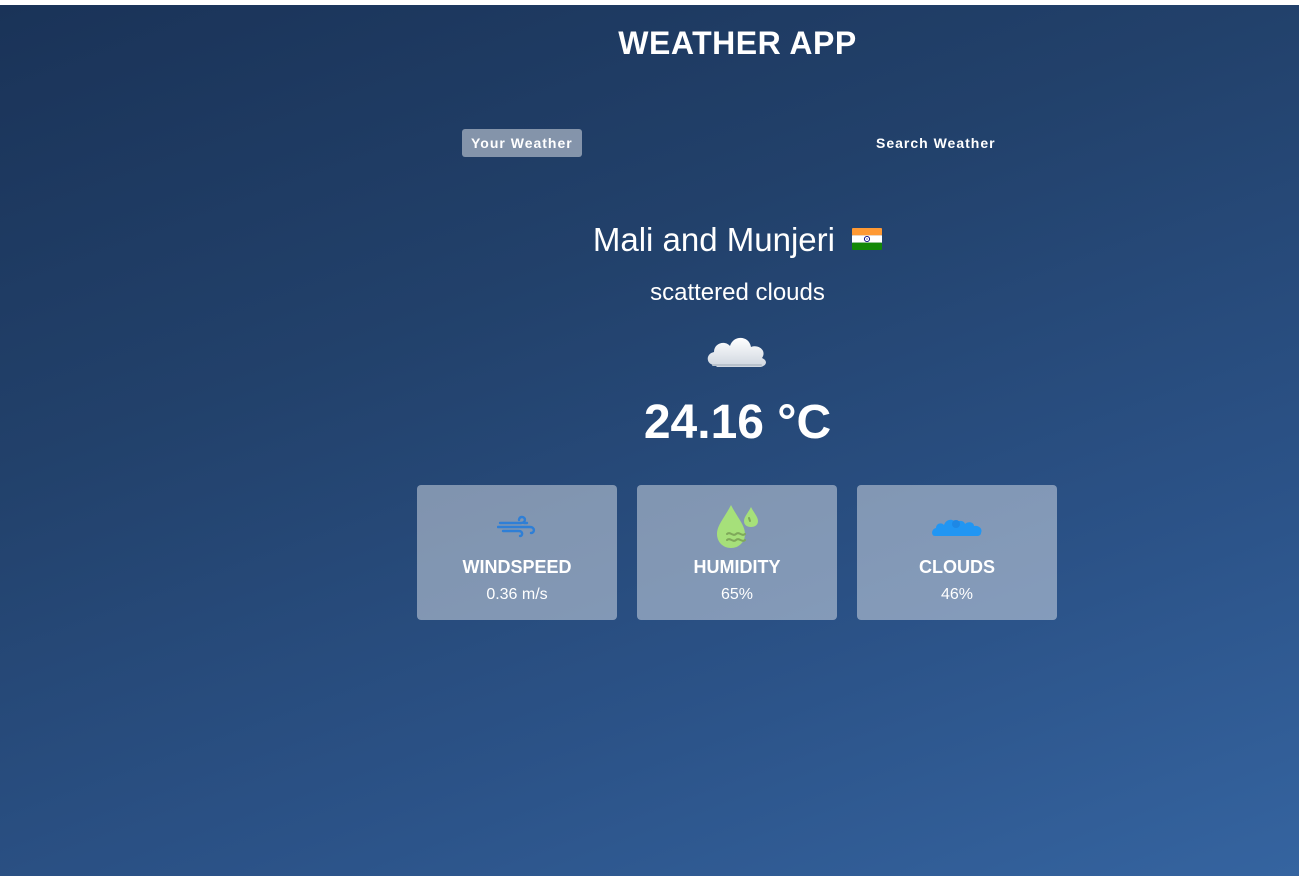 The height and width of the screenshot is (876, 1299). I want to click on app-title: WEATHER APP, so click(737, 43).